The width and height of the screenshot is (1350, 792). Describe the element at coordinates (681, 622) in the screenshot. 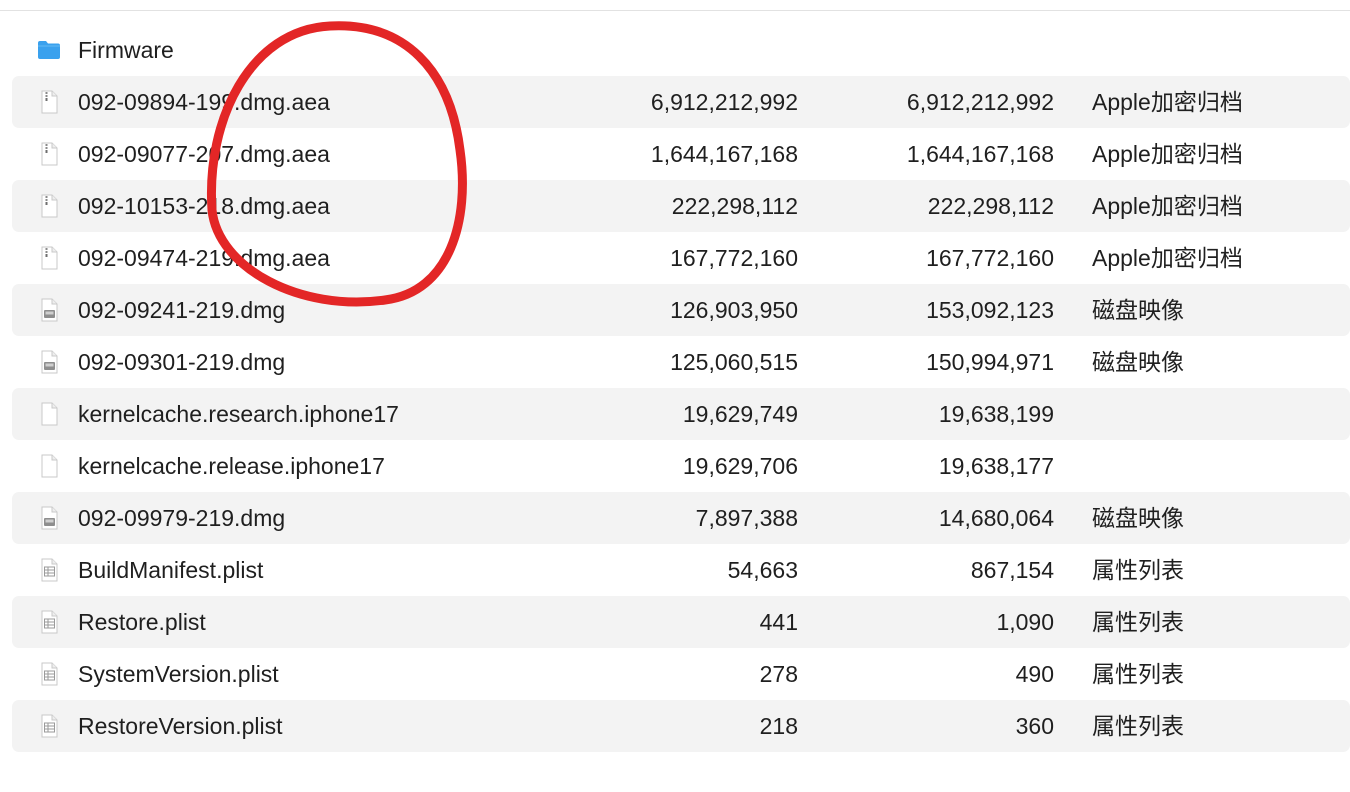

I see `file-row: Restore.plist 441 1,090 属性列表` at that location.